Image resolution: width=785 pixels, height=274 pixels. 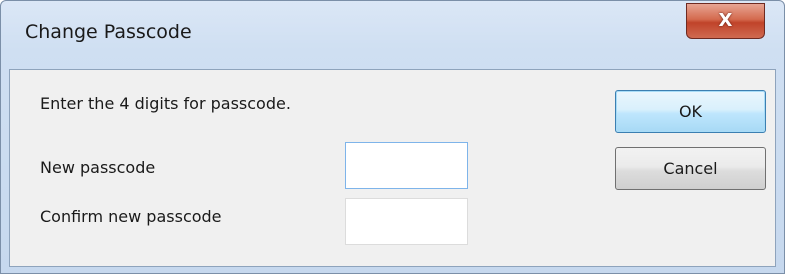 I want to click on close-button: X, so click(x=725, y=21).